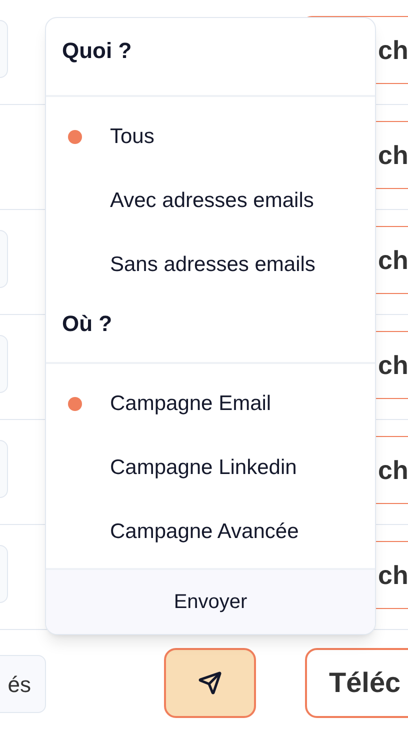 The width and height of the screenshot is (408, 738). Describe the element at coordinates (132, 137) in the screenshot. I see `menu-option: Tous` at that location.